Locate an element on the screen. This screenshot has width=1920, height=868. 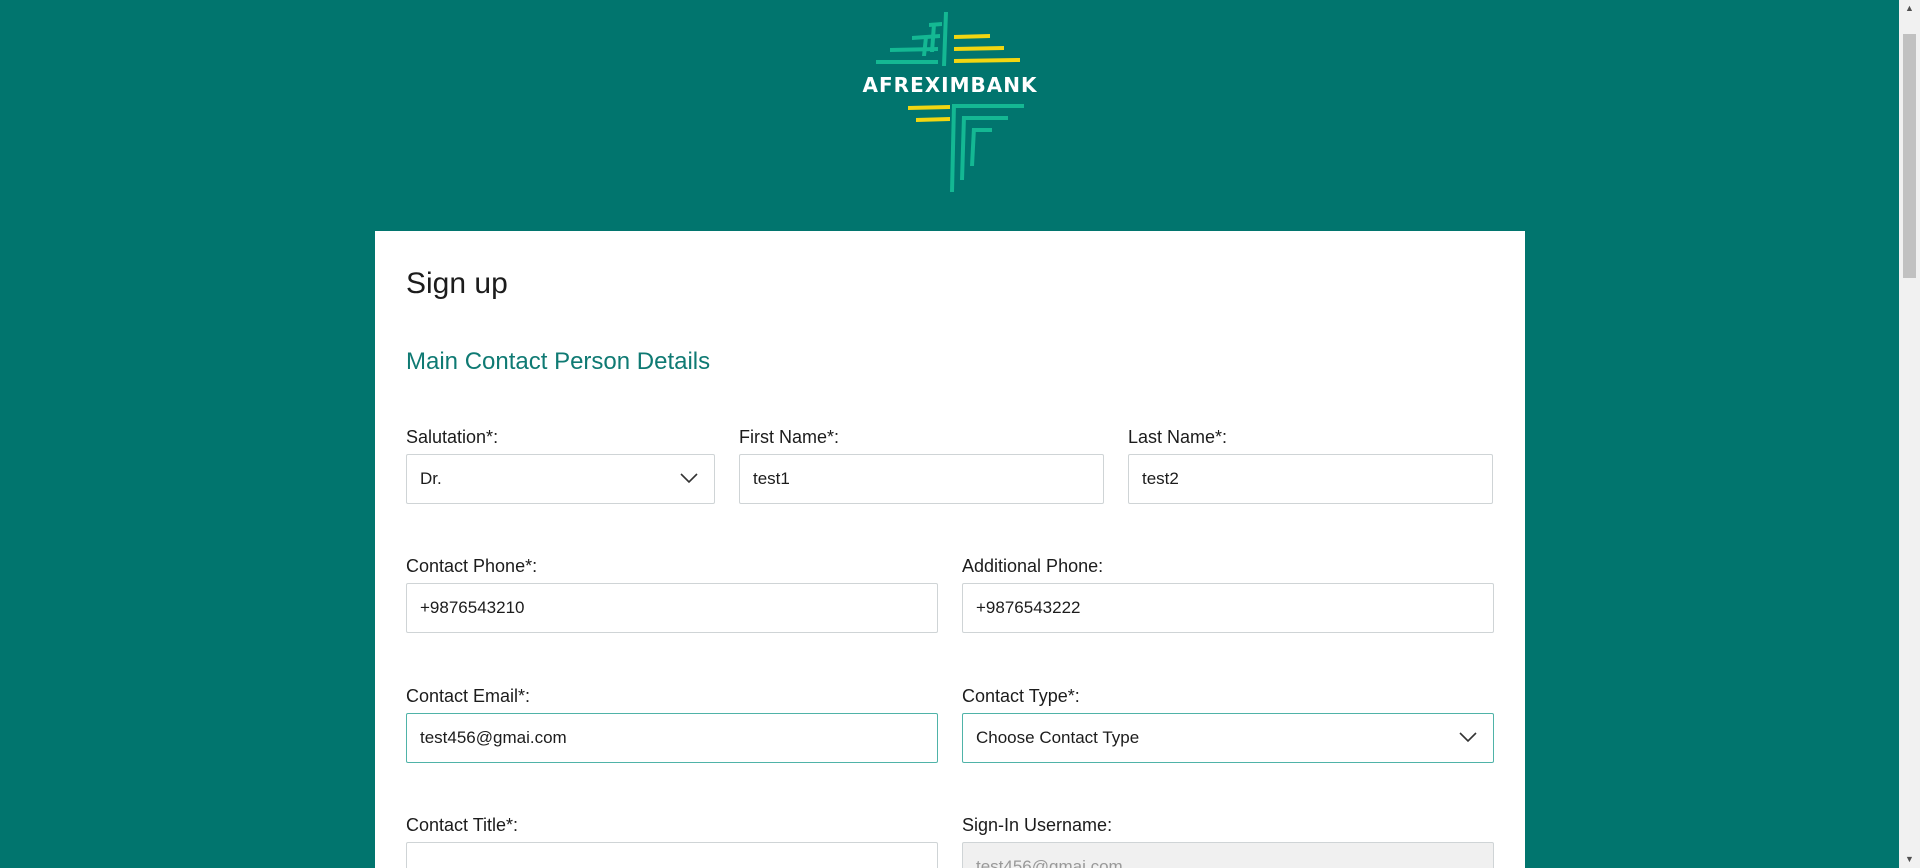
last-name-field: Last Name*: test2 is located at coordinates (1310, 466).